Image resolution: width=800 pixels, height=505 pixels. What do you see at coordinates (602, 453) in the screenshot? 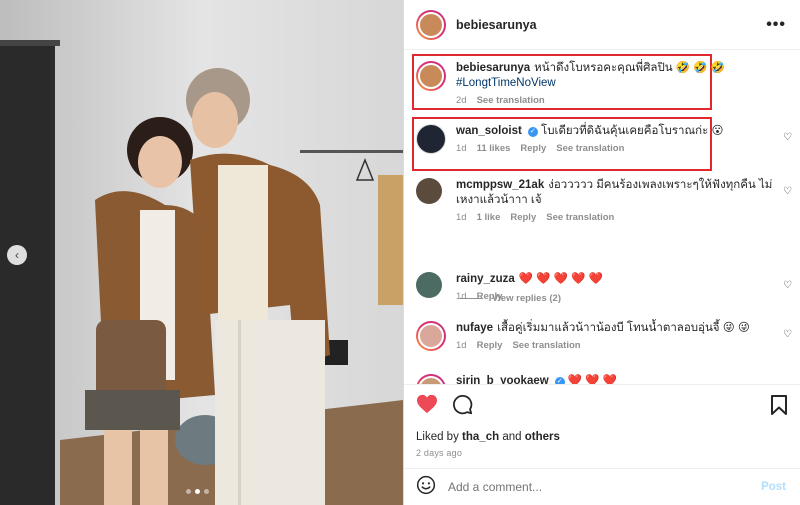
I see `post-time: 2 days ago` at bounding box center [602, 453].